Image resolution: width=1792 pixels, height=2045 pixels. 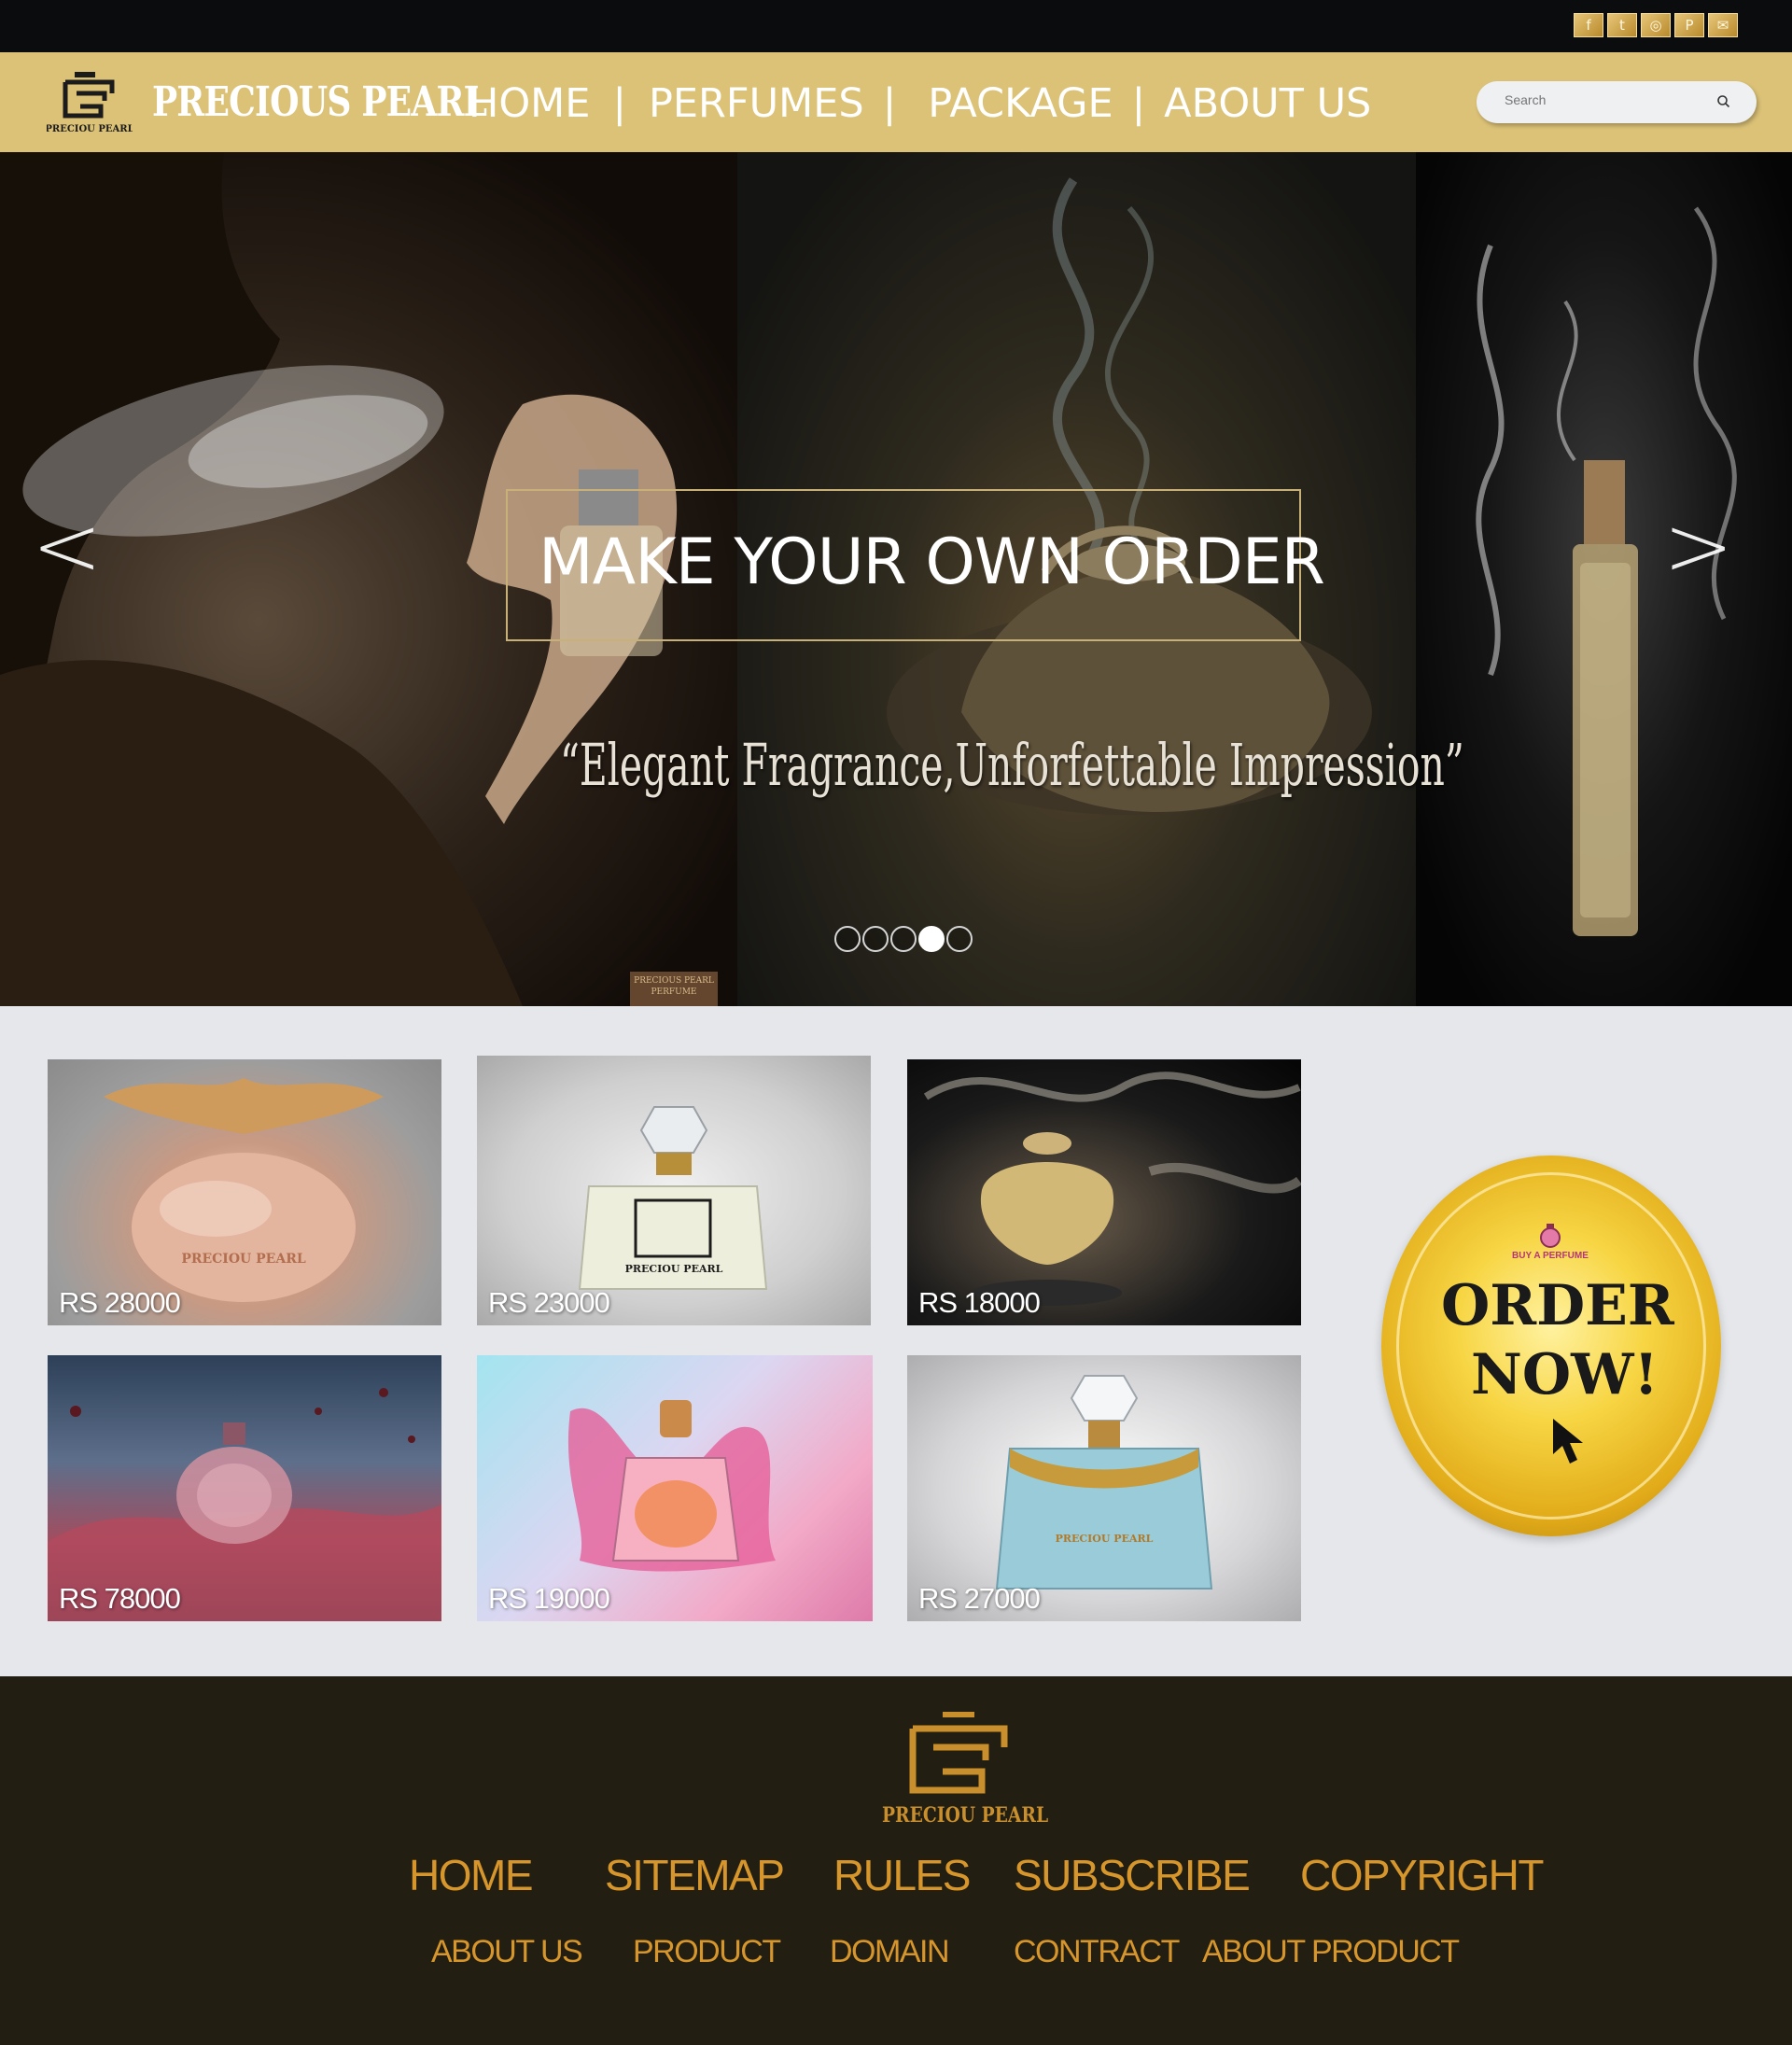 I want to click on hero-watermark: PRECIOUS PEARL PERFUME, so click(x=674, y=989).